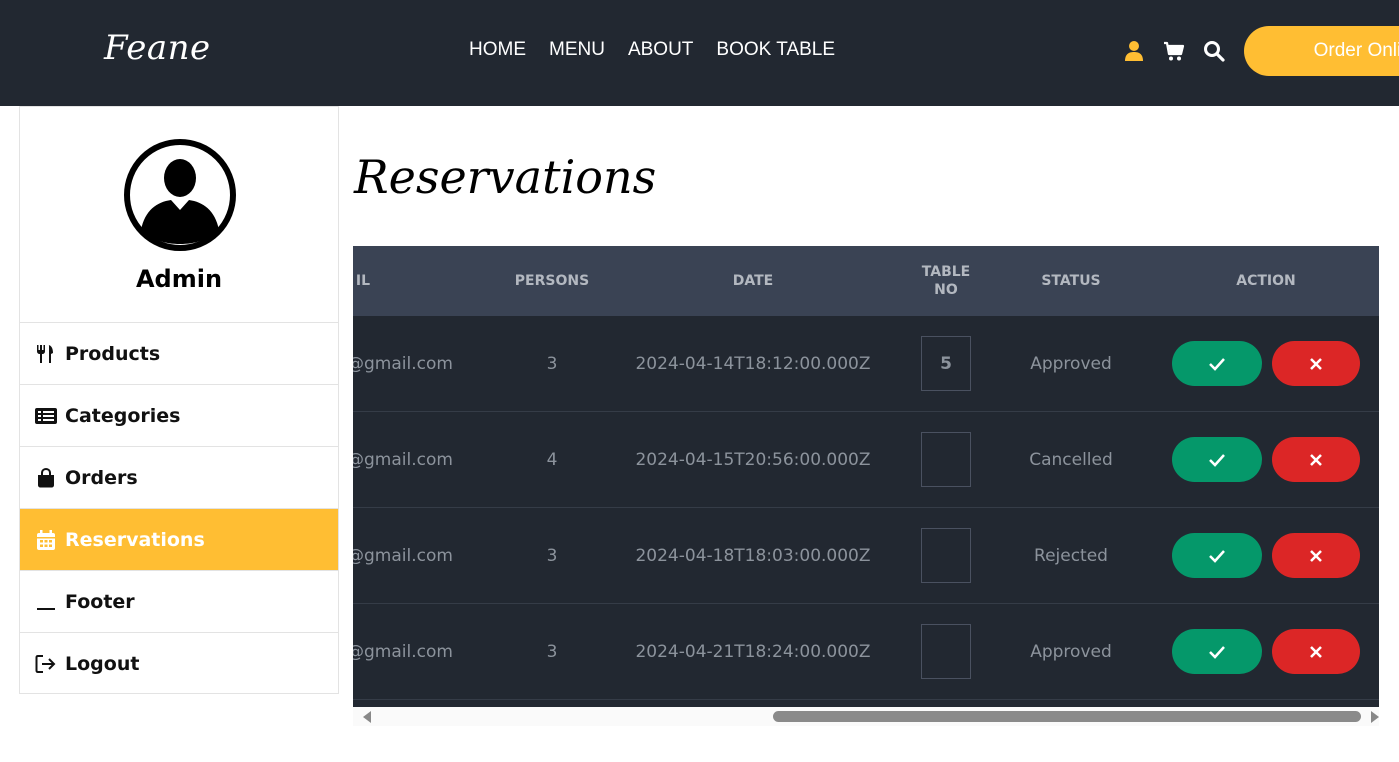 This screenshot has height=762, width=1399. I want to click on user-icon, so click(1134, 51).